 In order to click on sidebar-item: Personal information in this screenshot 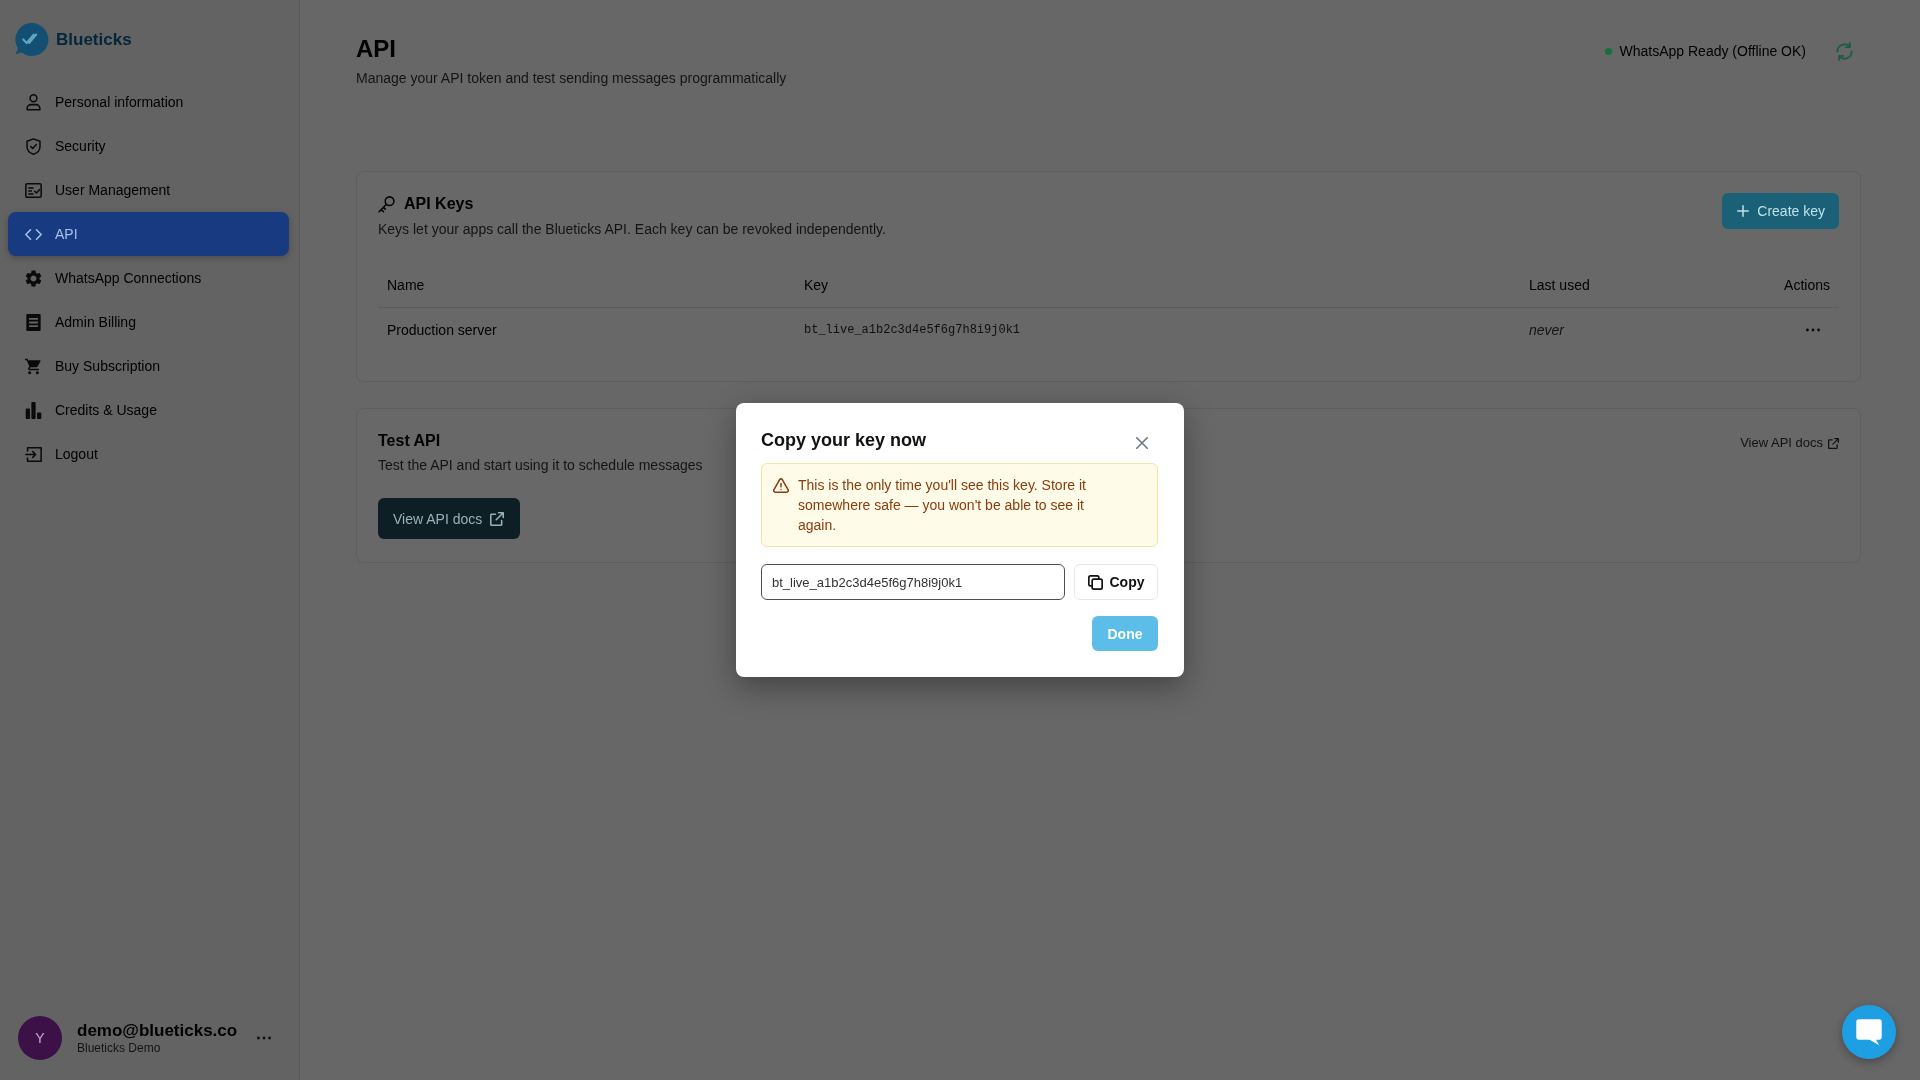, I will do `click(148, 102)`.